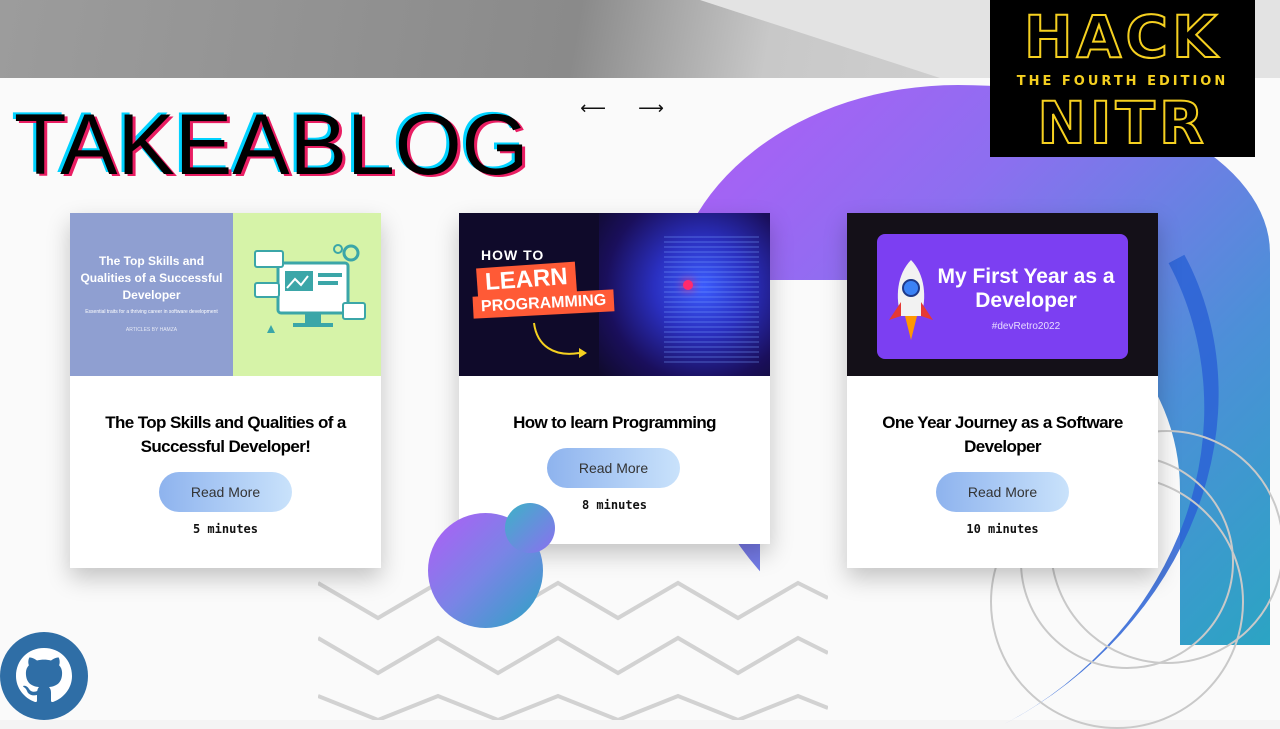 The width and height of the screenshot is (1280, 729). I want to click on decorative-sphere-small, so click(530, 528).